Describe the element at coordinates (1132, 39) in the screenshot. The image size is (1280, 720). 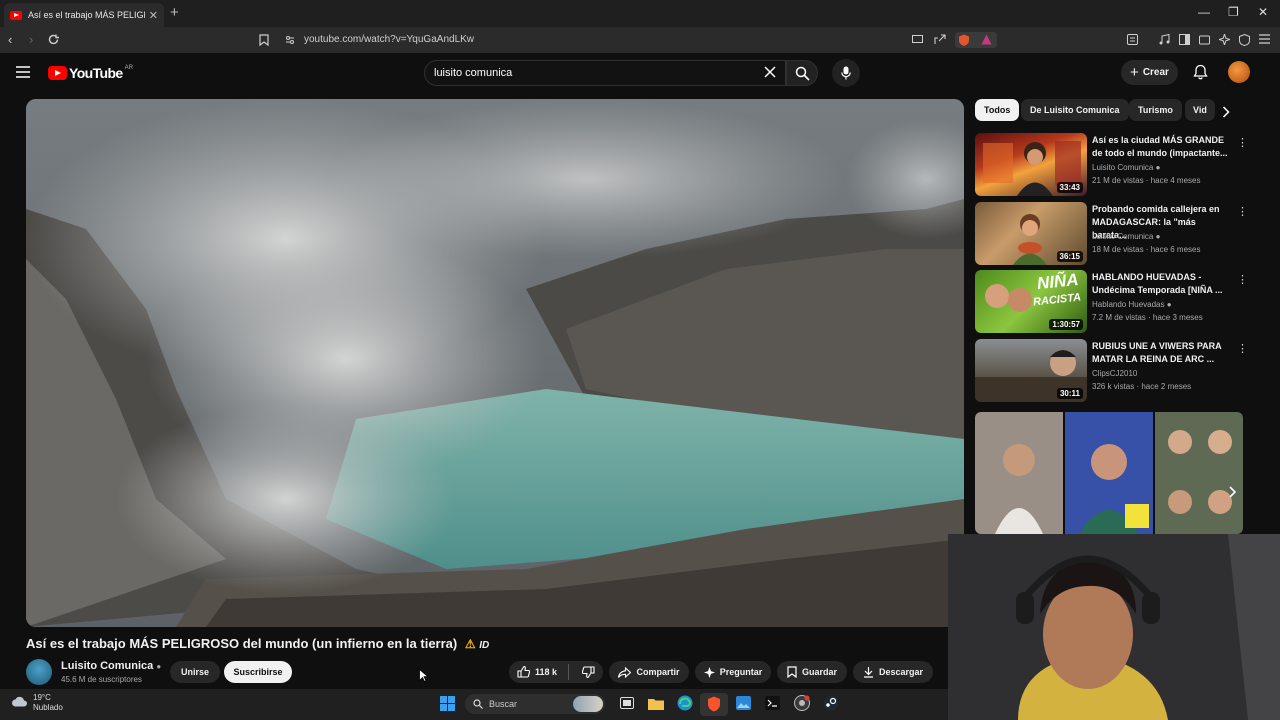
I see `reader-icon` at that location.